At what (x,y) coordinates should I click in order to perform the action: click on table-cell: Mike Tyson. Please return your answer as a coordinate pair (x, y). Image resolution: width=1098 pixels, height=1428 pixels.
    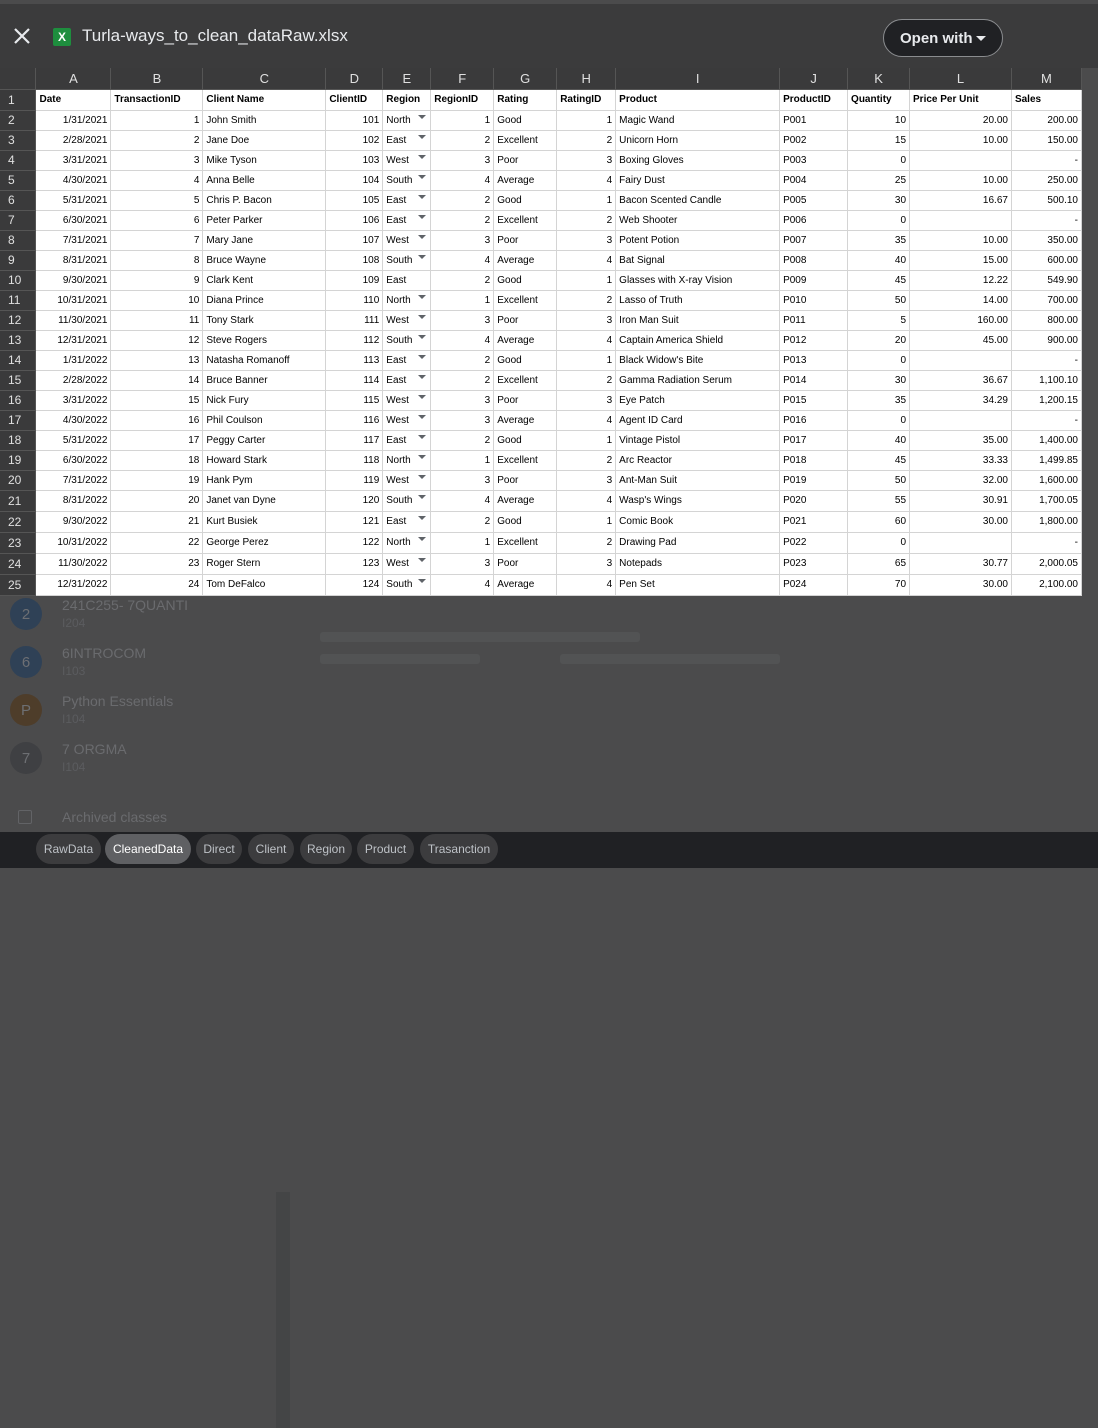
    Looking at the image, I should click on (264, 160).